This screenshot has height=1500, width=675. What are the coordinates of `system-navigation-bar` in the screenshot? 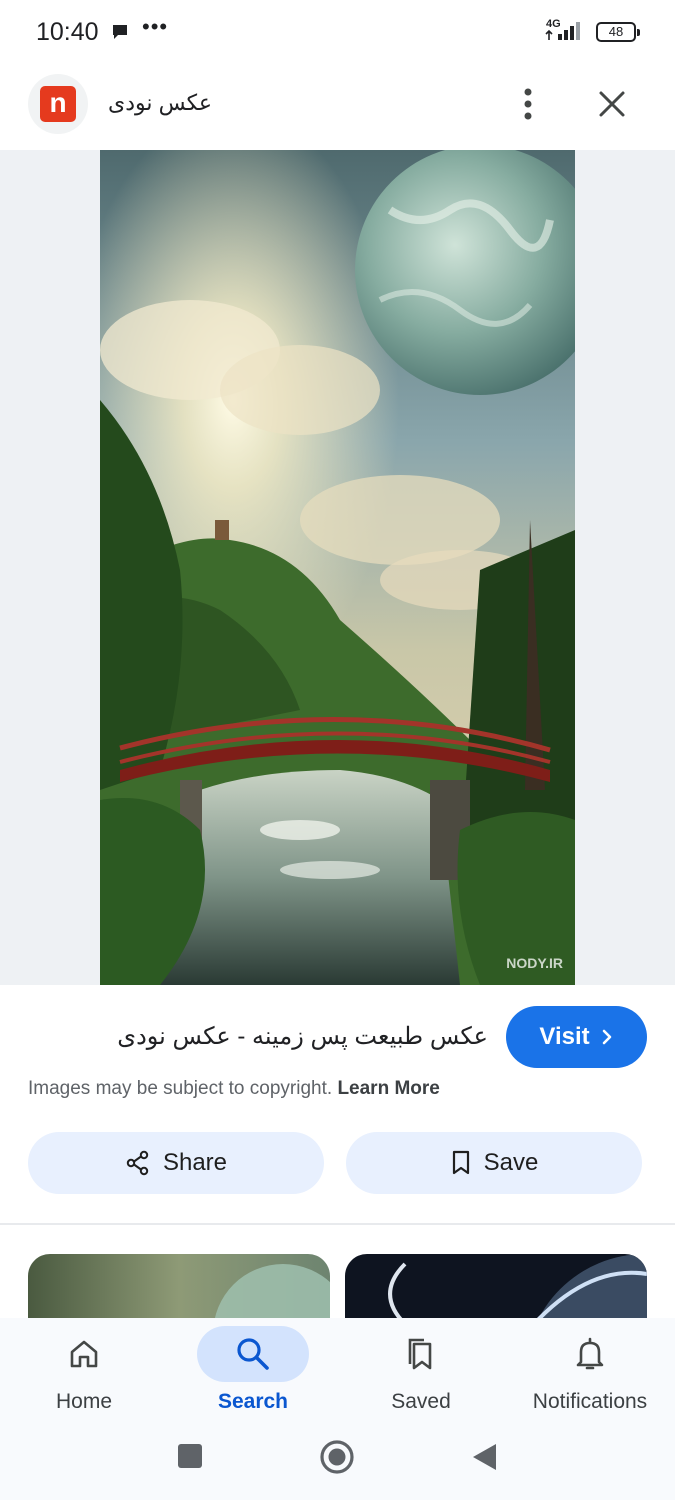 It's located at (337, 1464).